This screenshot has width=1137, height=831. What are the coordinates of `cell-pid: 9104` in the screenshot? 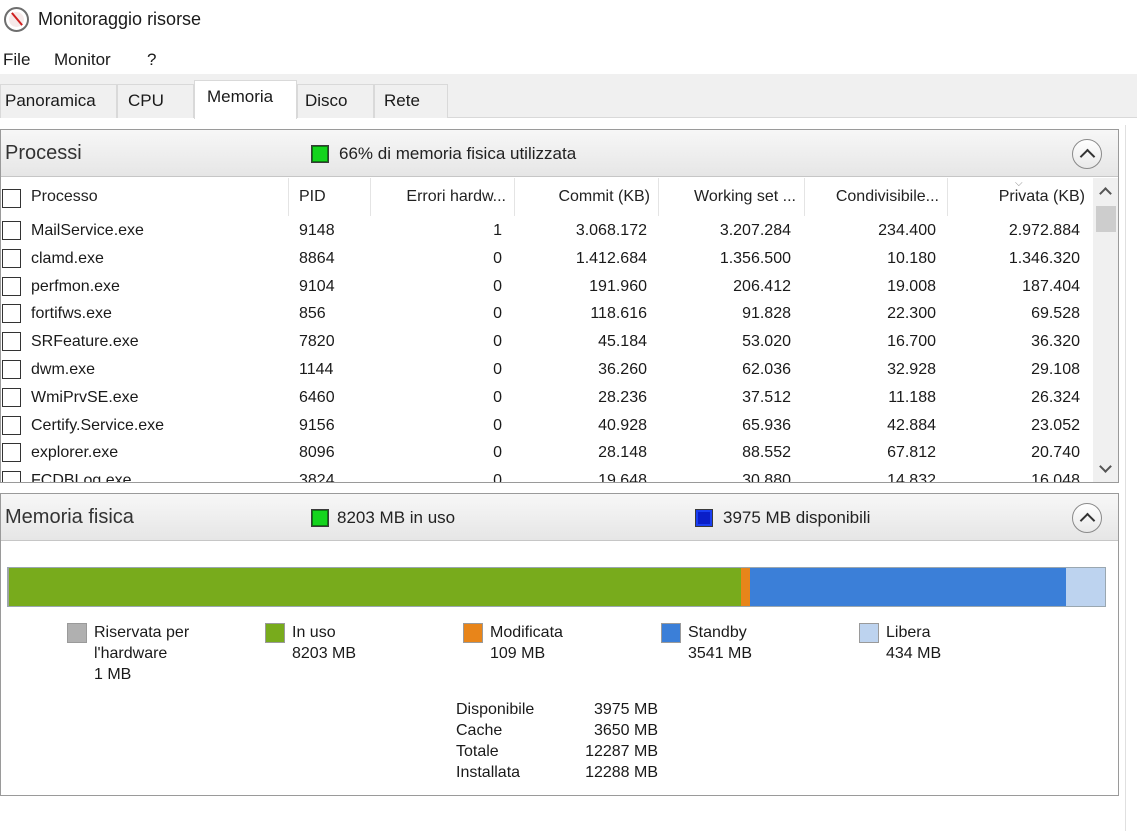 It's located at (317, 286).